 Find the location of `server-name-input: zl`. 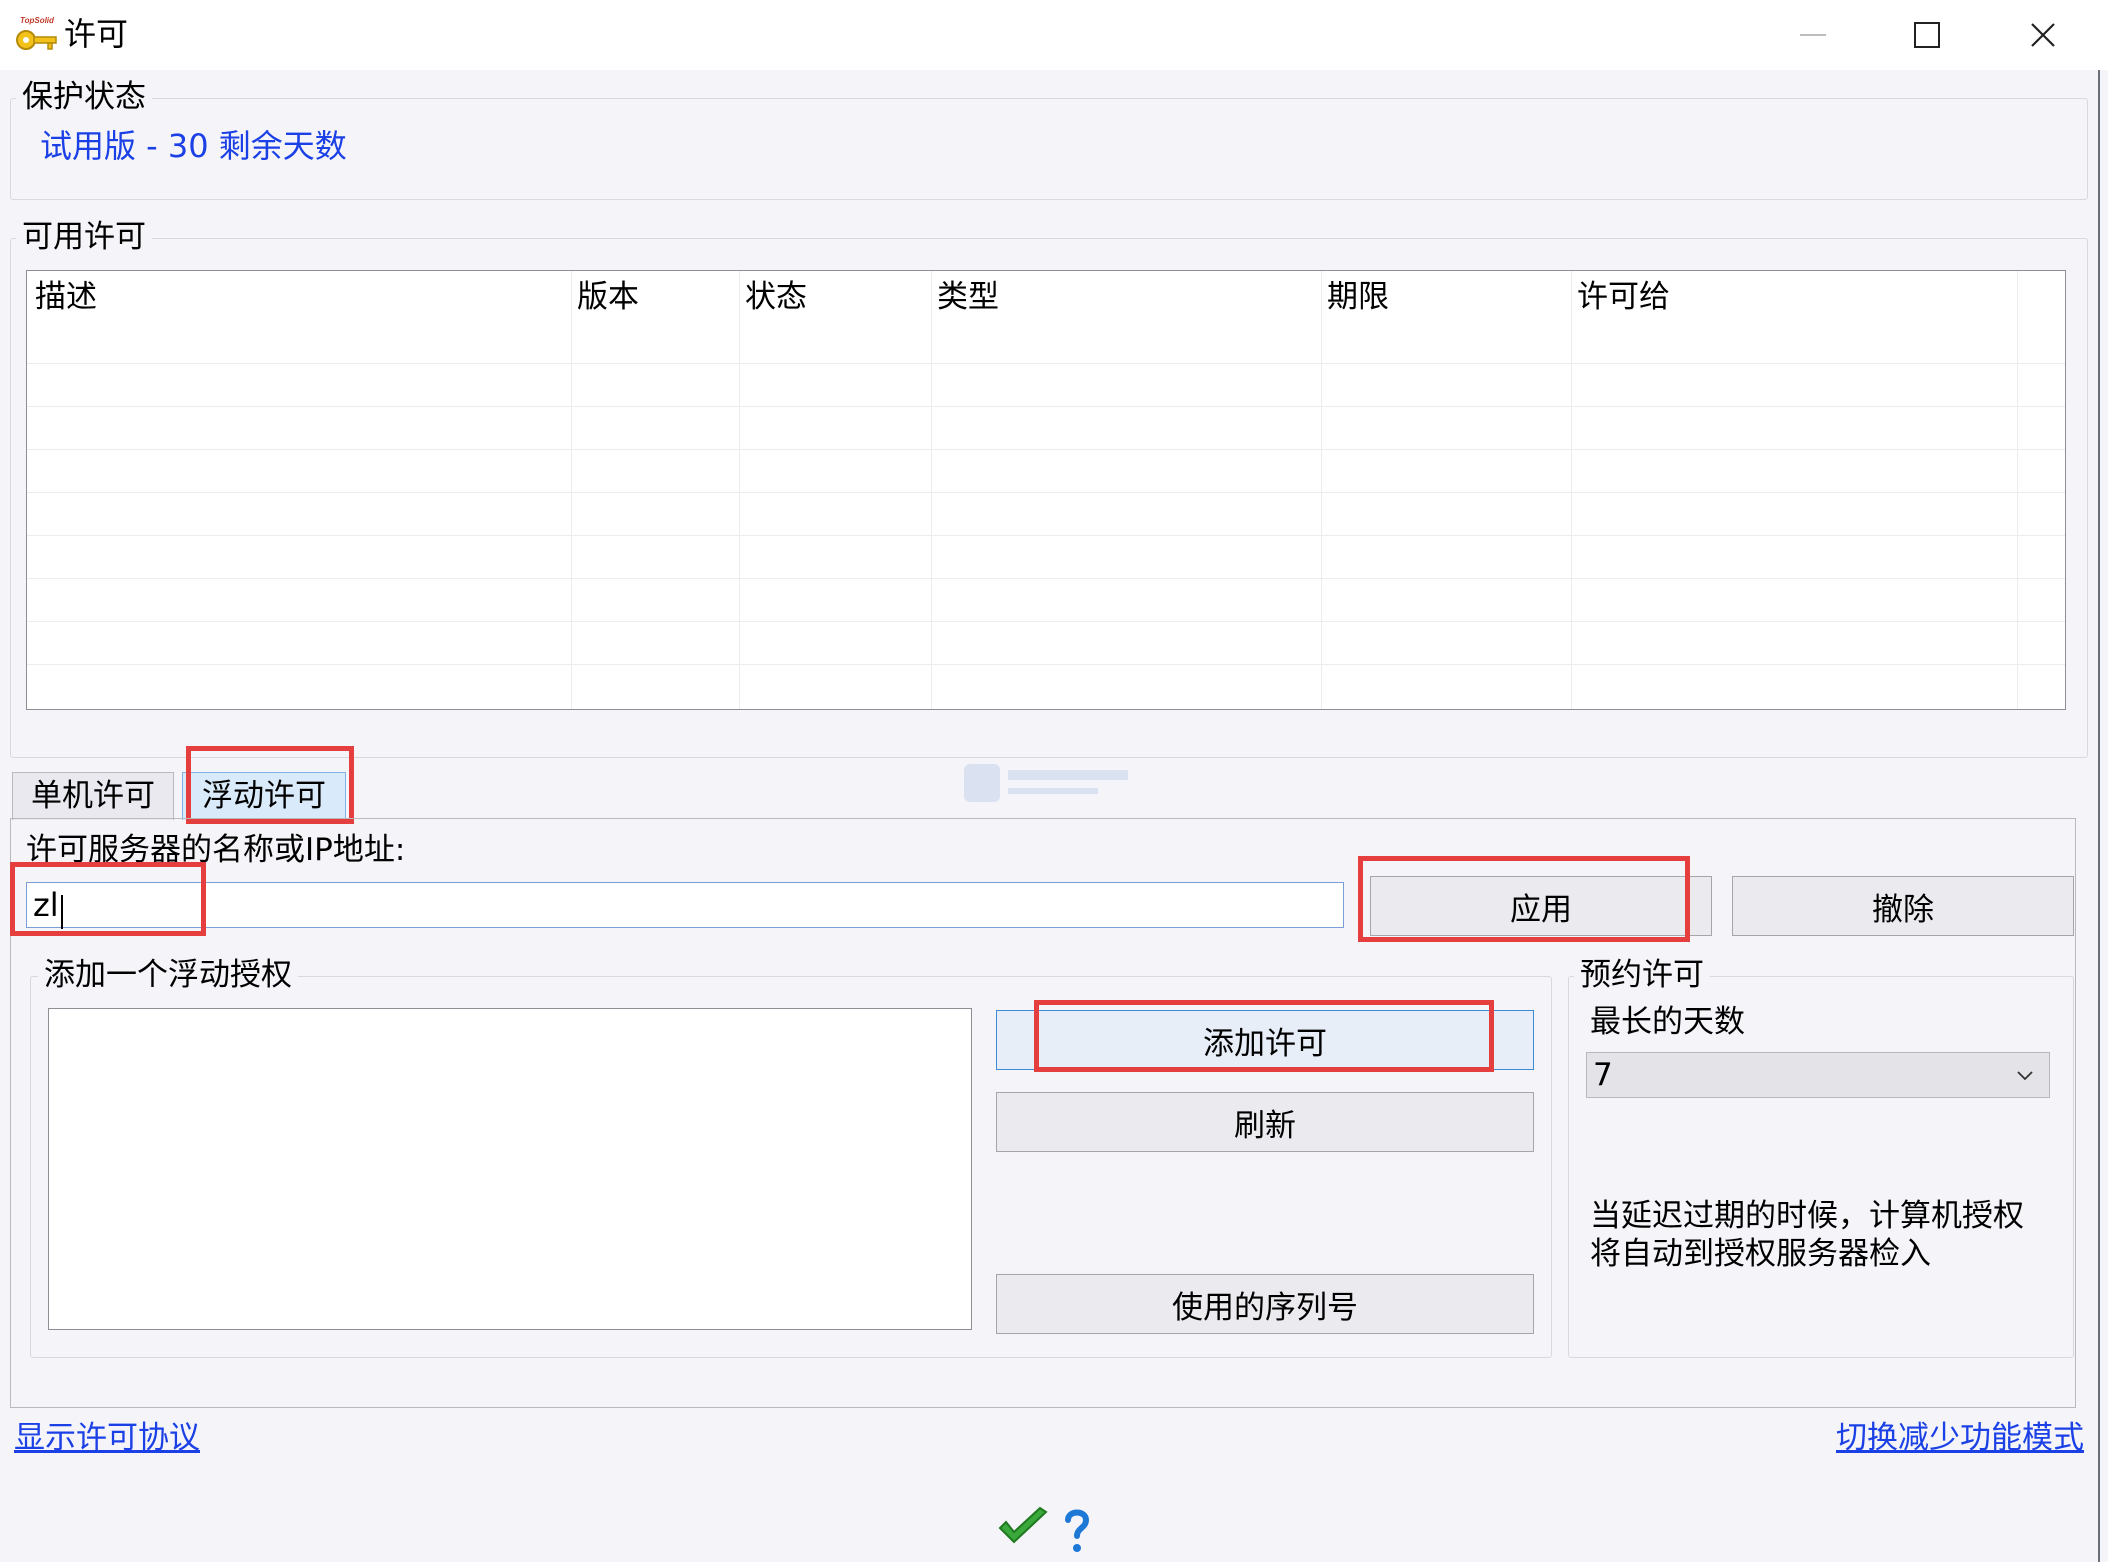

server-name-input: zl is located at coordinates (685, 905).